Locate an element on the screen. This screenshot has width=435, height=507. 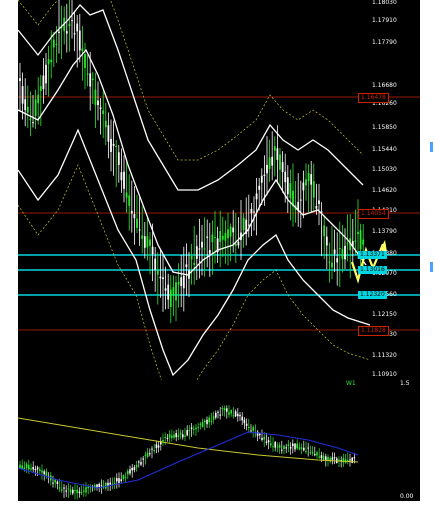
price-axis-tick: 1.15850 is located at coordinates (384, 127).